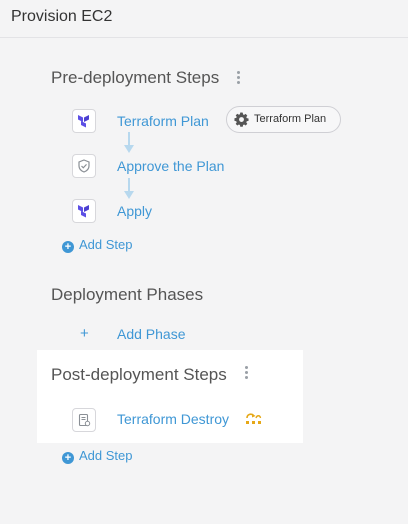 The image size is (408, 524). What do you see at coordinates (151, 334) in the screenshot?
I see `add-phase-button: Add Phase` at bounding box center [151, 334].